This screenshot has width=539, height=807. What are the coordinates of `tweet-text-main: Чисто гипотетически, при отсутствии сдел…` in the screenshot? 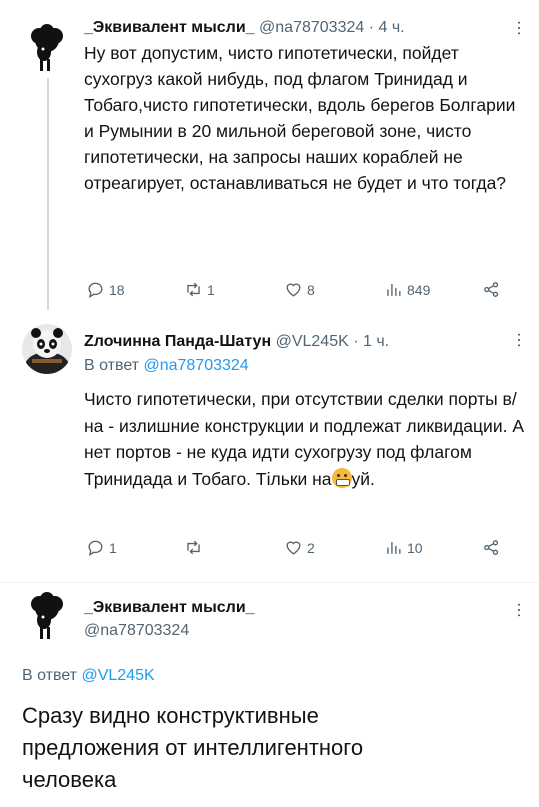 It's located at (304, 439).